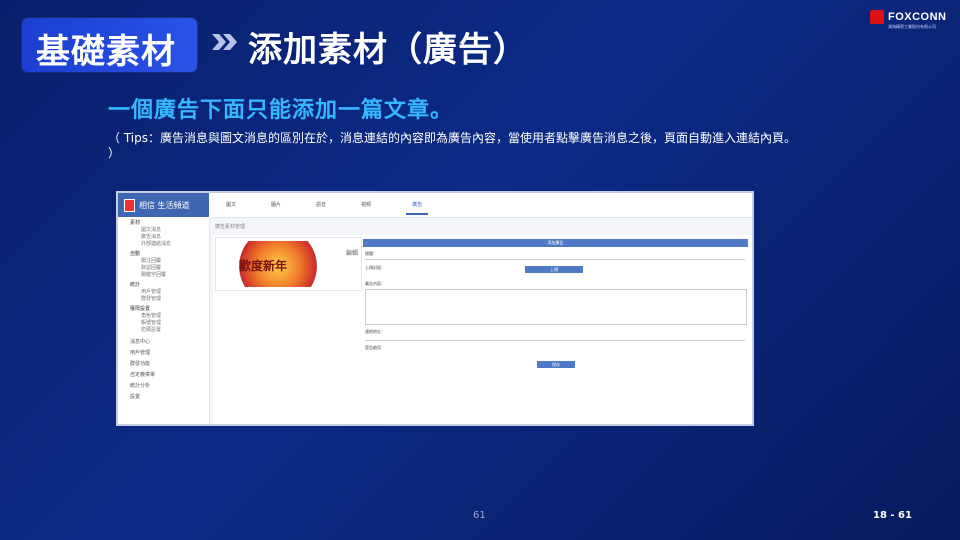 The height and width of the screenshot is (540, 960). I want to click on brand: 相信 生活頻道, so click(163, 205).